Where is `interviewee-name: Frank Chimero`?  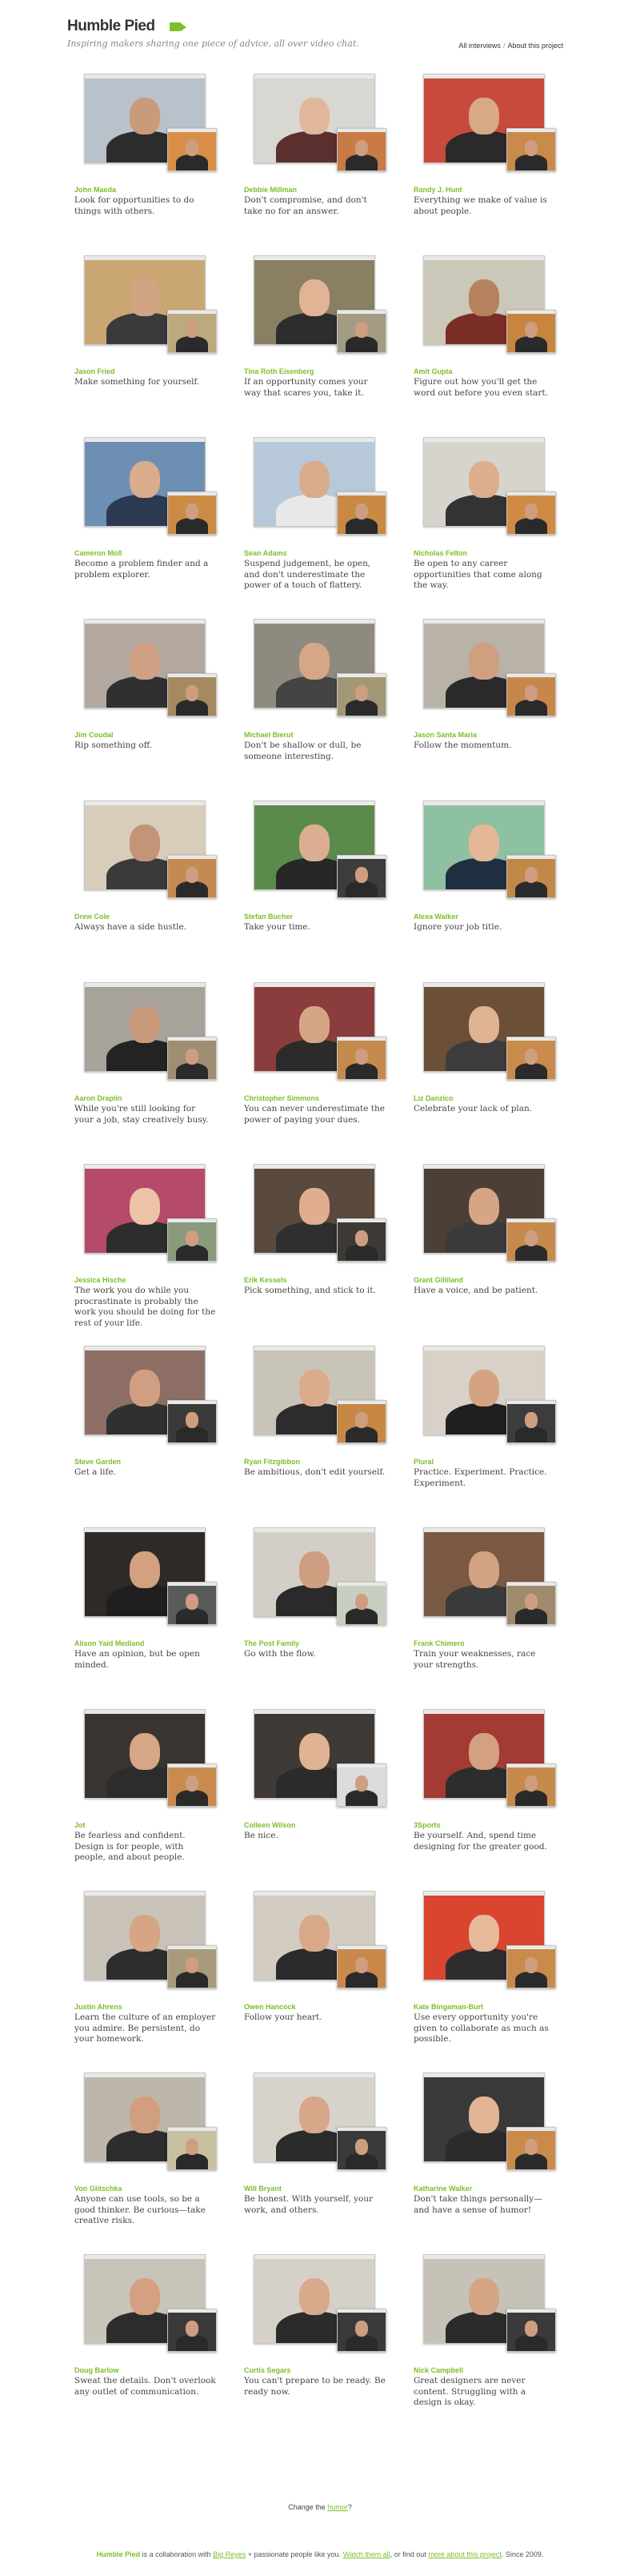
interviewee-name: Frank Chimero is located at coordinates (439, 1643).